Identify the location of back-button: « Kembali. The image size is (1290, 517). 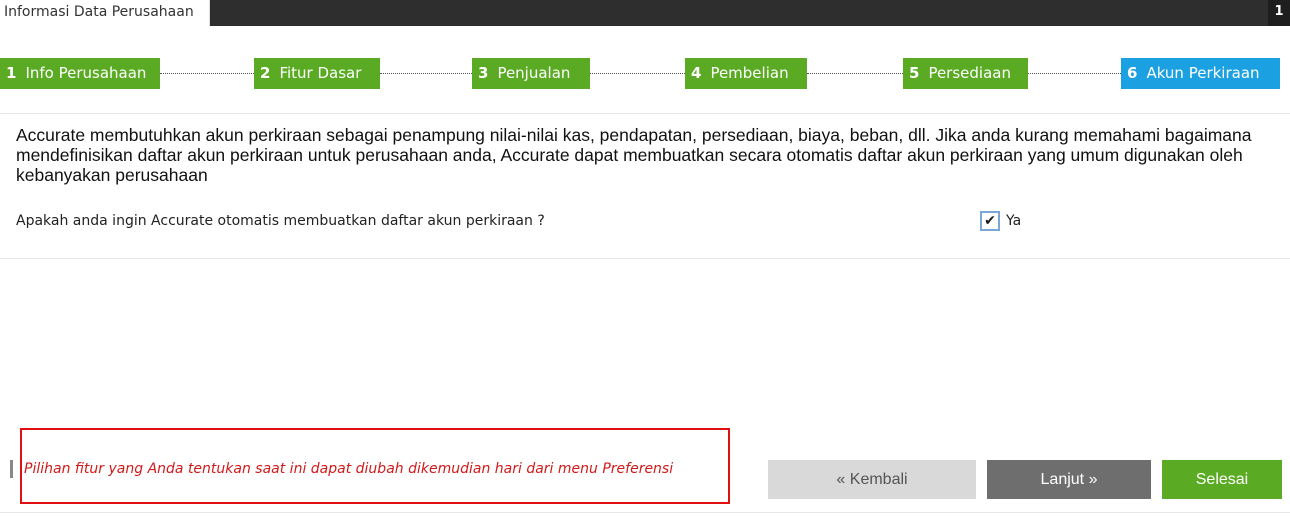
(872, 479).